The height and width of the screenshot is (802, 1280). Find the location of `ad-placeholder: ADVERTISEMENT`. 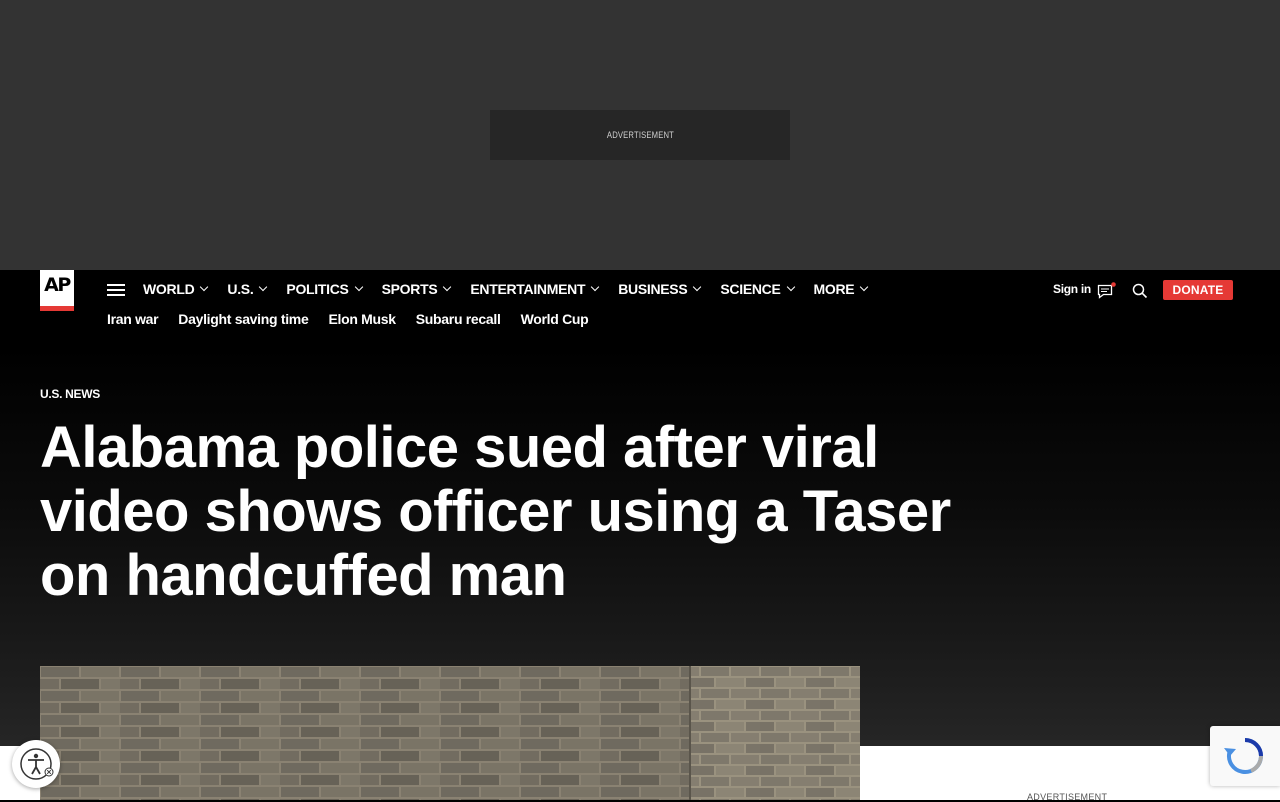

ad-placeholder: ADVERTISEMENT is located at coordinates (640, 135).